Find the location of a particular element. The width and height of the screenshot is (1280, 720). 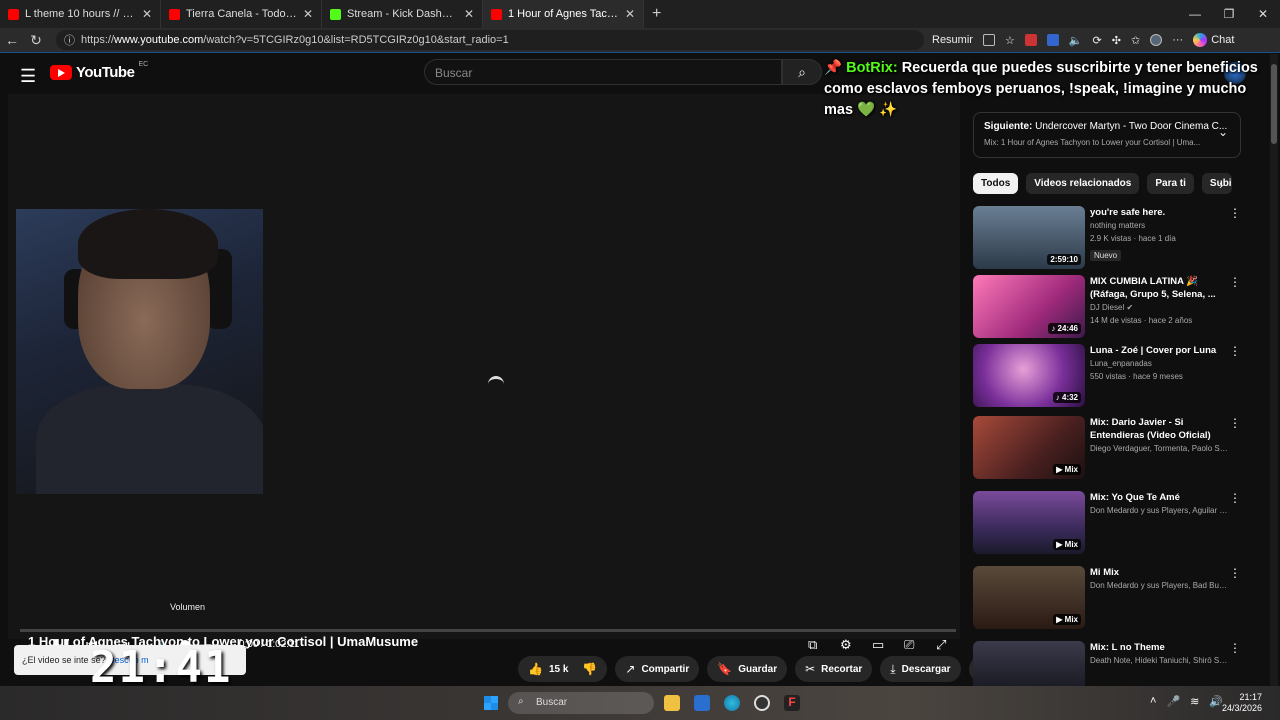

settings-gear-icon: ⚙ is located at coordinates (846, 645).